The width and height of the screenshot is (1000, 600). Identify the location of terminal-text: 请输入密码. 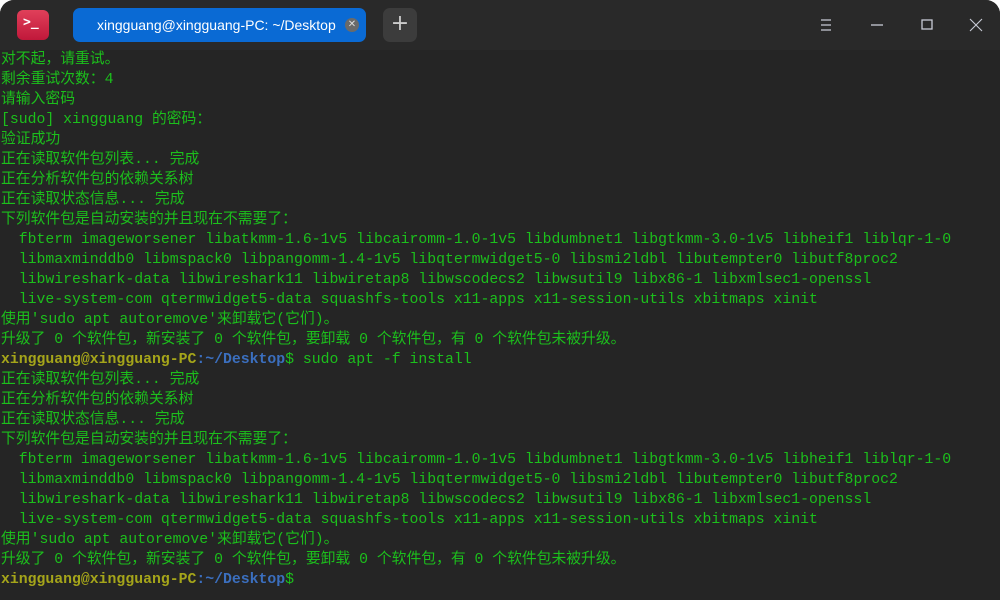
(38, 100).